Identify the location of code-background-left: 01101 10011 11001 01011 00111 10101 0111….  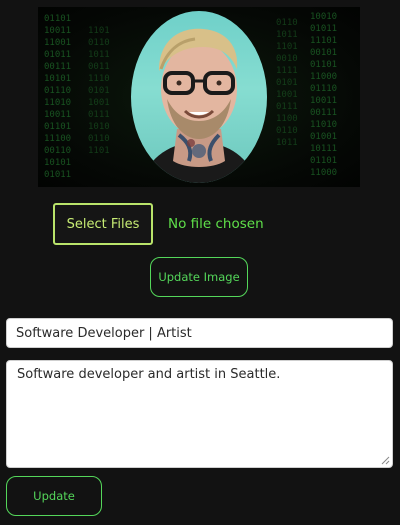
(58, 97).